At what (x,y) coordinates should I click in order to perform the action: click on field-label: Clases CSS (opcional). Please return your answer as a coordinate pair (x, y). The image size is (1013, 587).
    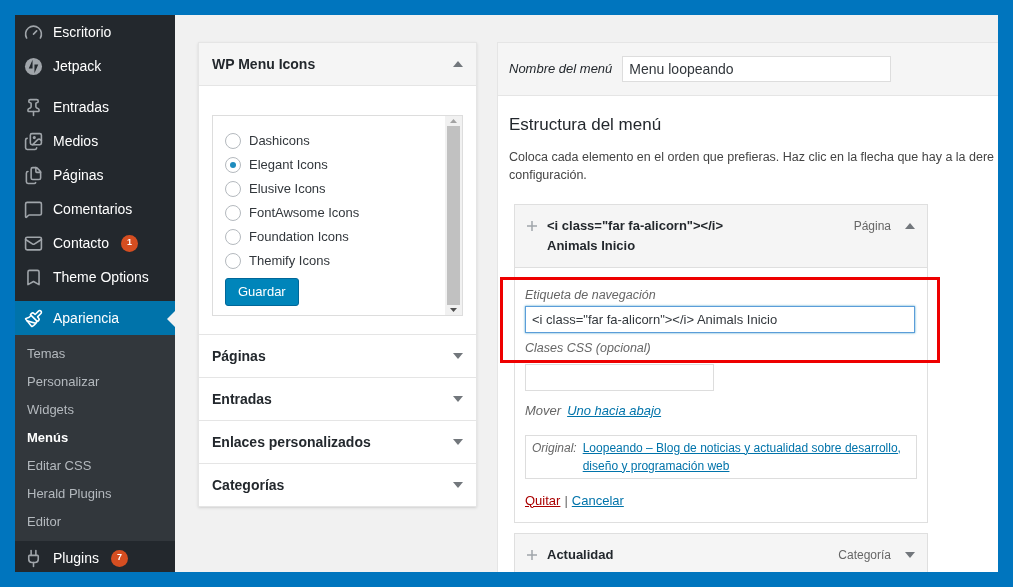
    Looking at the image, I should click on (588, 349).